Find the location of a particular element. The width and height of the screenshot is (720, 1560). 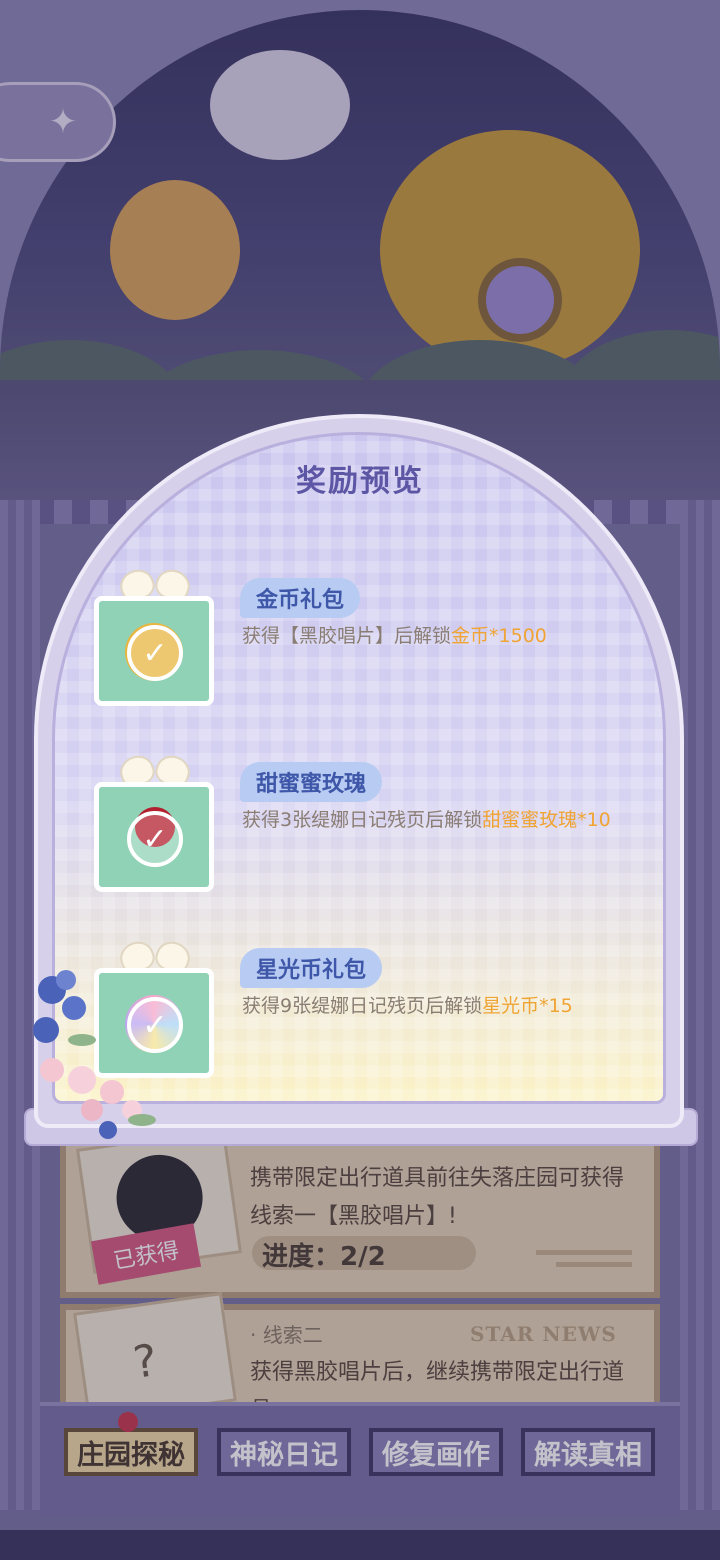

reward-description: 获得3张缇娜日记残页后解锁甜蜜蜜玫瑰*10 is located at coordinates (438, 820).